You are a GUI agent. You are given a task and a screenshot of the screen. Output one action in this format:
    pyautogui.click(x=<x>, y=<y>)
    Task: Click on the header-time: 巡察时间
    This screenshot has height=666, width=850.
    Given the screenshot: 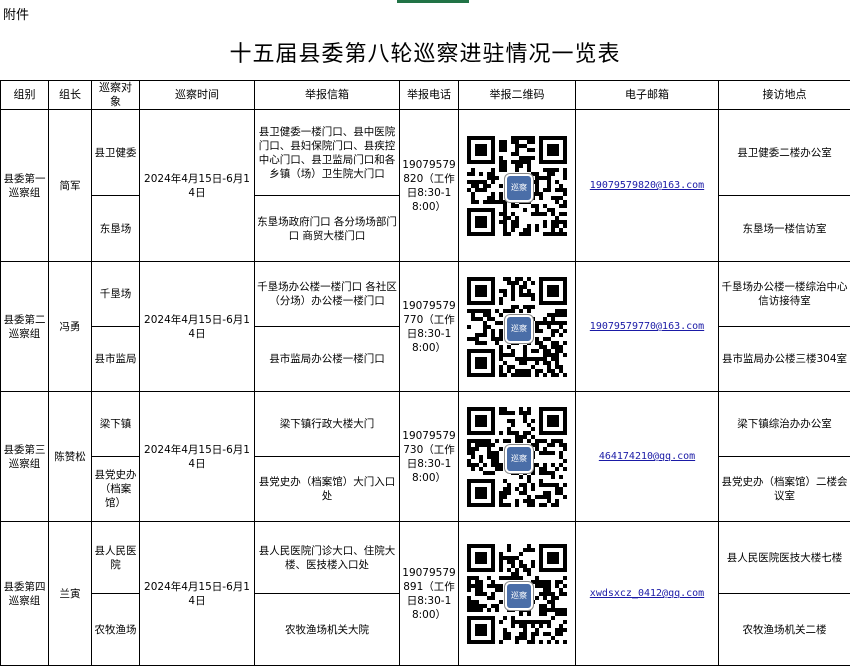 What is the action you would take?
    pyautogui.click(x=197, y=95)
    